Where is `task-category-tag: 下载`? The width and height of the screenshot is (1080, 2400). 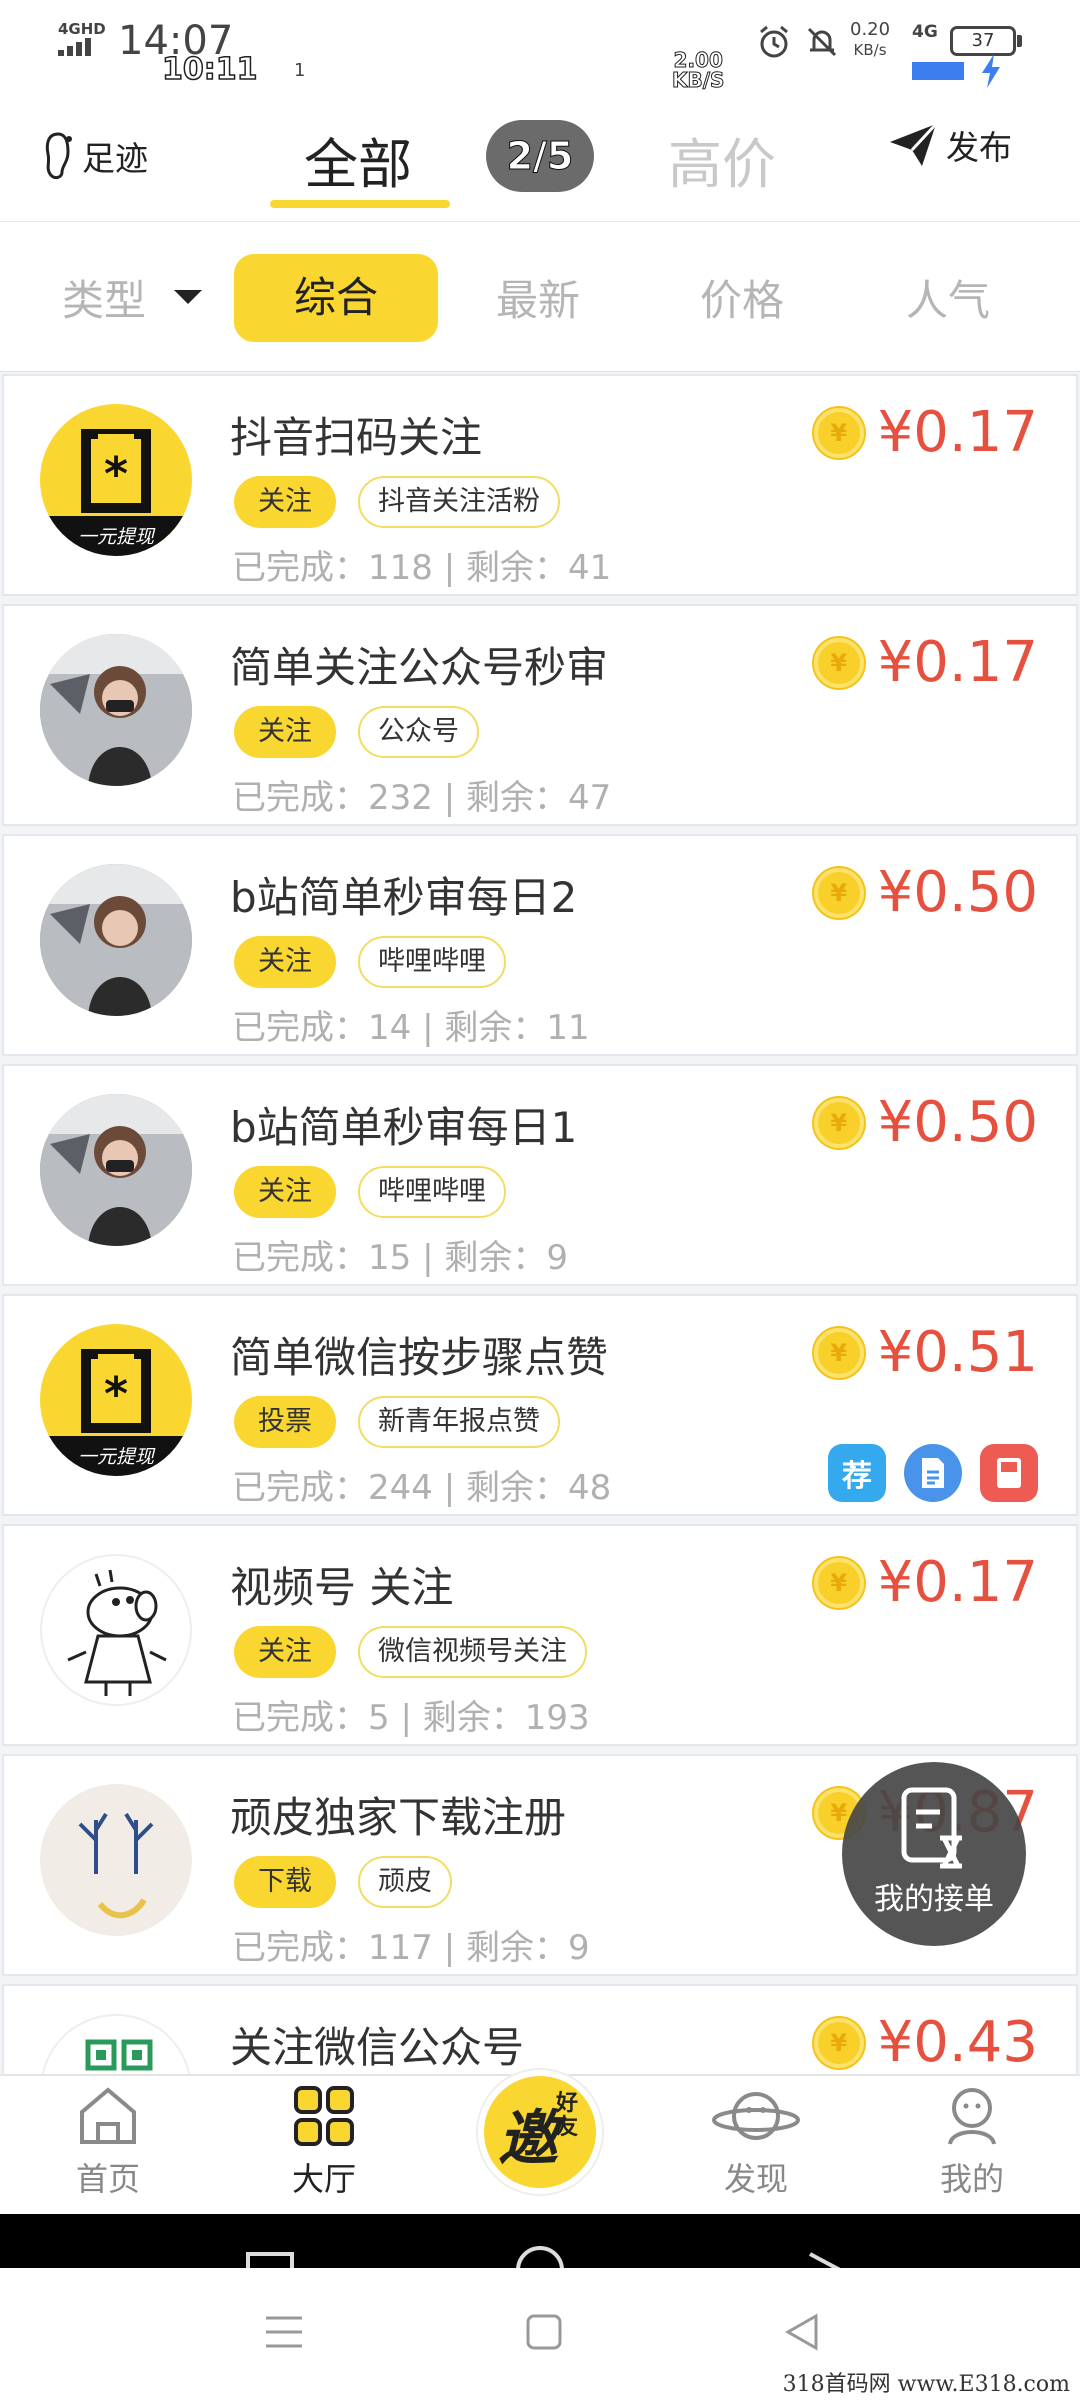
task-category-tag: 下载 is located at coordinates (285, 1882).